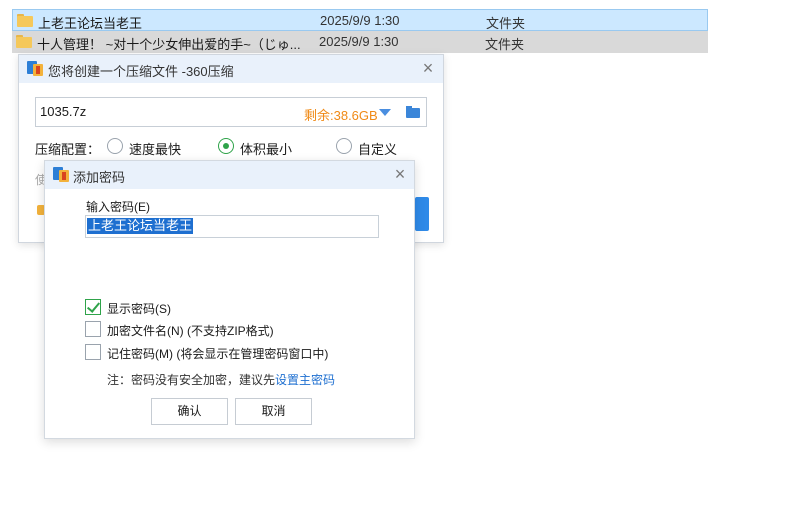 This screenshot has width=800, height=505. I want to click on show-password-label: 显示密码(S), so click(139, 308).